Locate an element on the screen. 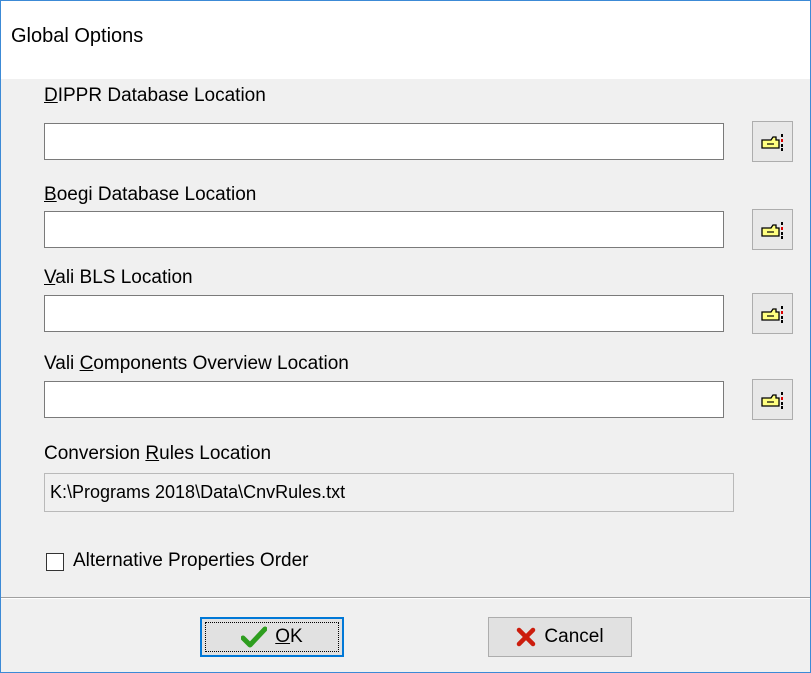  boegi-location-input is located at coordinates (384, 229).